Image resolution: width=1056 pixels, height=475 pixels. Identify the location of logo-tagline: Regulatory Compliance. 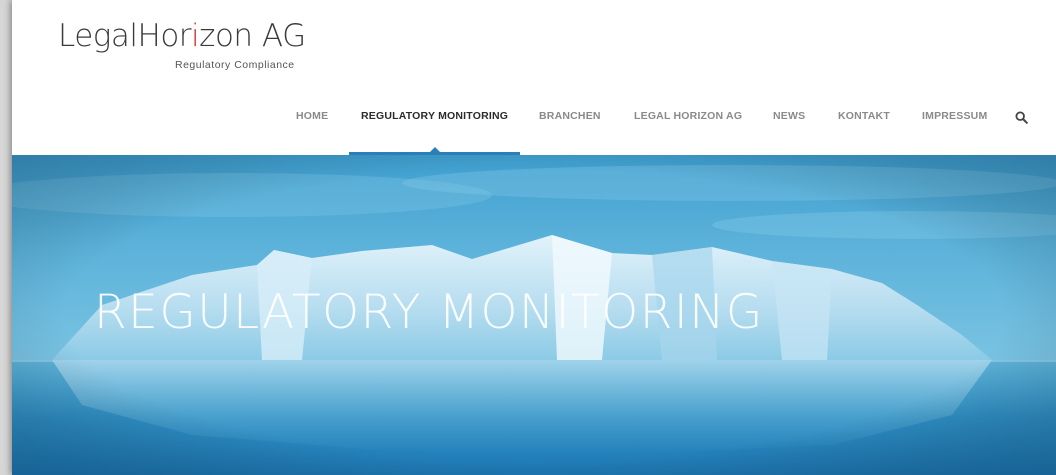
(235, 65).